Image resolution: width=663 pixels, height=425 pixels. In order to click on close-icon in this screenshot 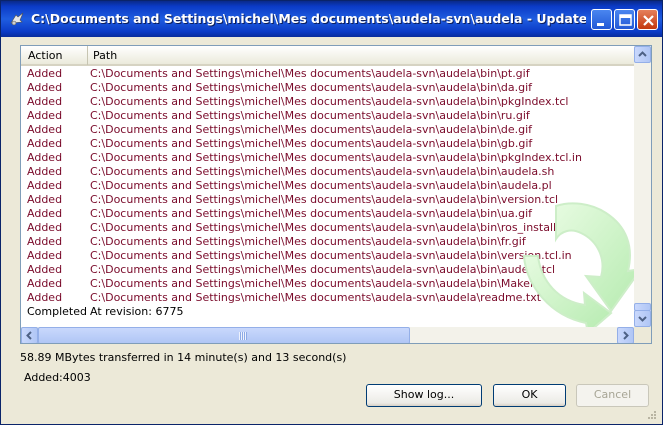, I will do `click(648, 20)`.